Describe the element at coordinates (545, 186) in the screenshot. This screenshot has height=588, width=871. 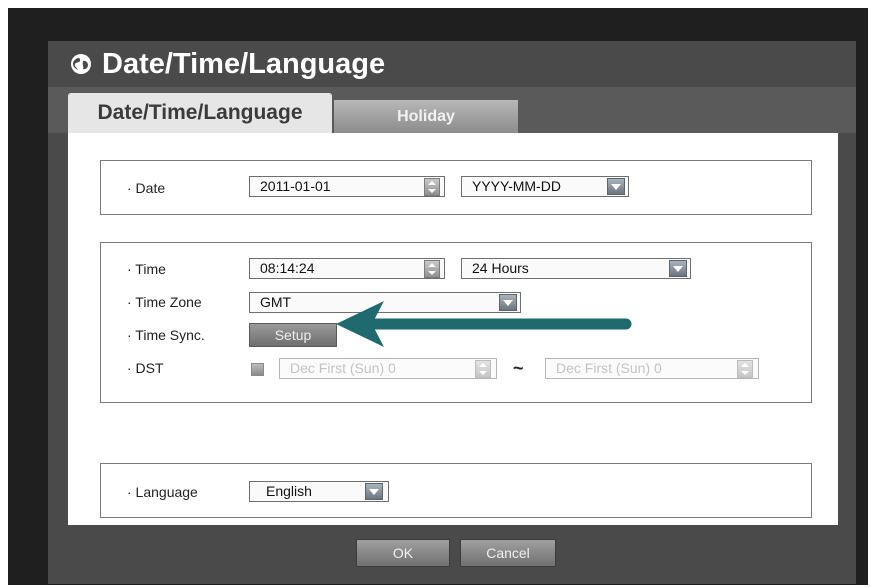
I see `date-format-select: YYYY-MM-DD` at that location.